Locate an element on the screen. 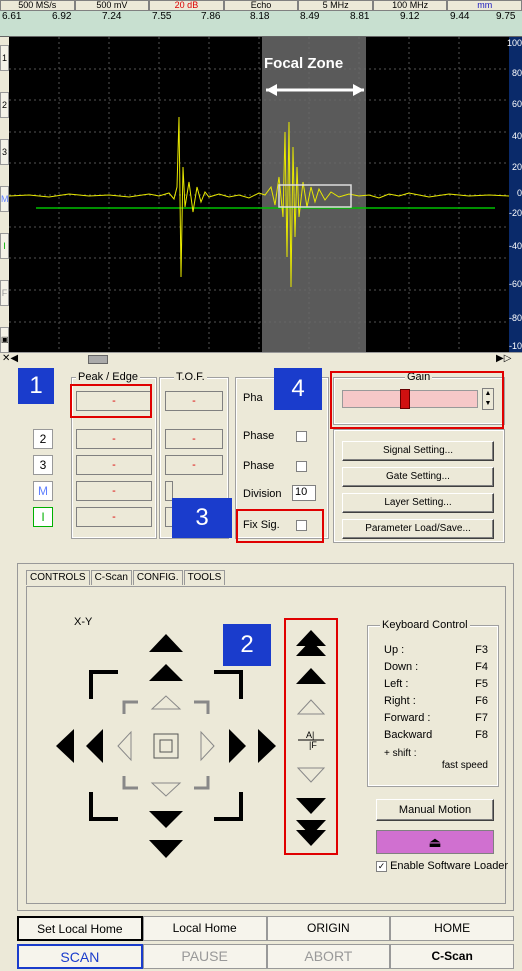  division-input: 10 is located at coordinates (304, 493).